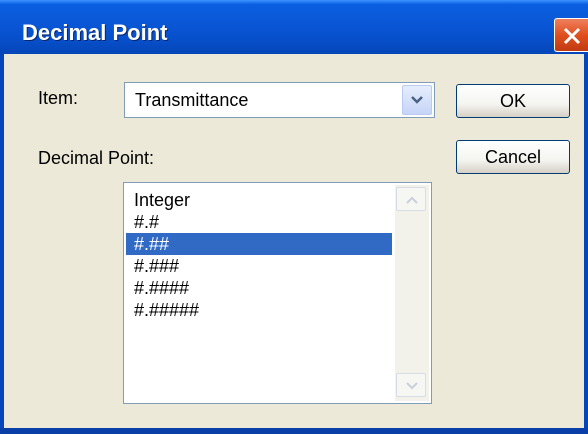 This screenshot has height=434, width=588. Describe the element at coordinates (259, 244) in the screenshot. I see `list-item: #.##` at that location.